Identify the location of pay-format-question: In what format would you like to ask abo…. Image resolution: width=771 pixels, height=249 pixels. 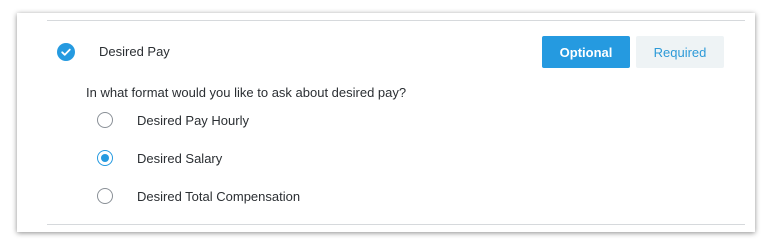
(246, 92).